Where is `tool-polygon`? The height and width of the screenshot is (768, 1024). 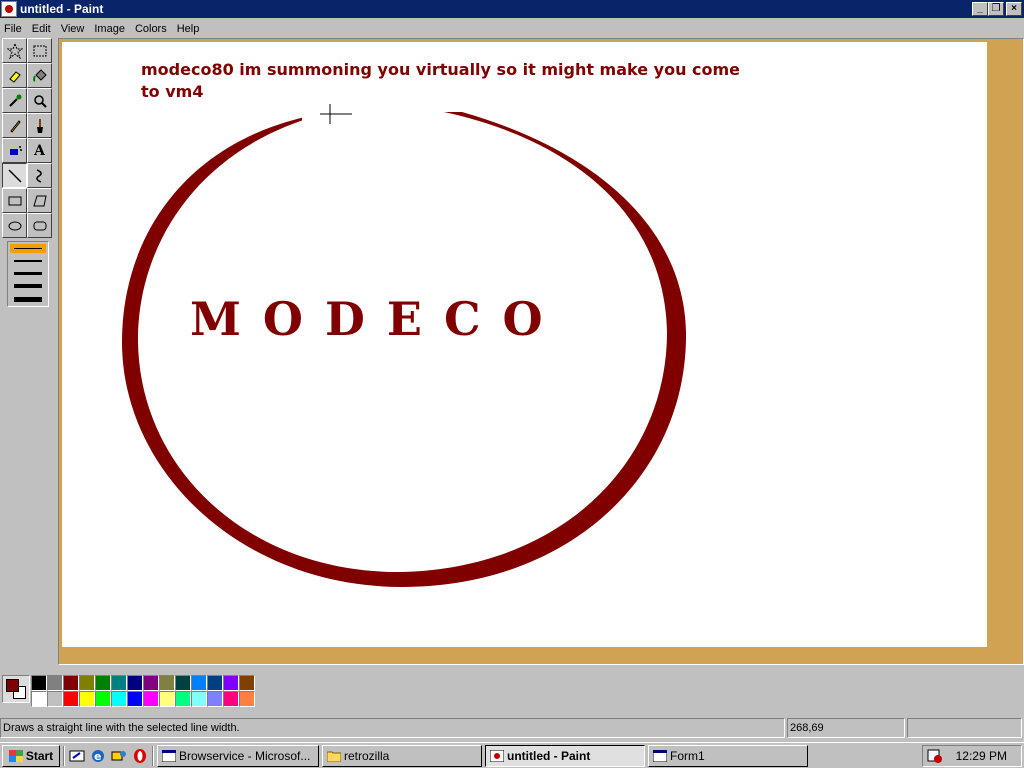
tool-polygon is located at coordinates (39, 200).